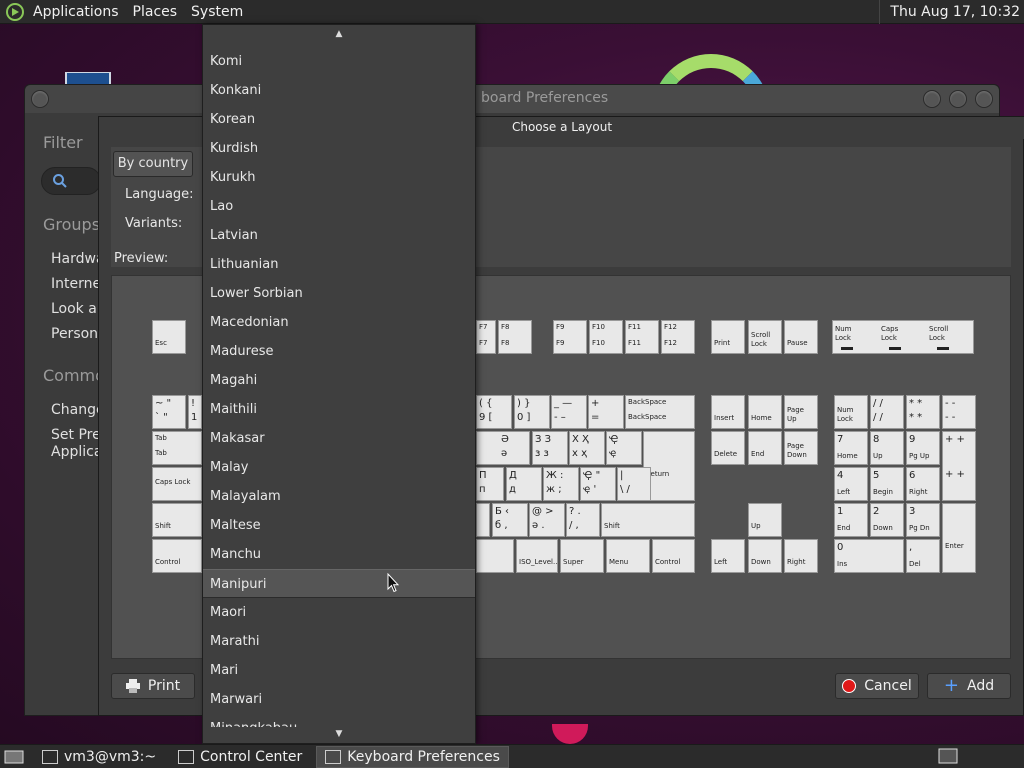  What do you see at coordinates (923, 520) in the screenshot?
I see `key-kp-3: 3 Pg Dn` at bounding box center [923, 520].